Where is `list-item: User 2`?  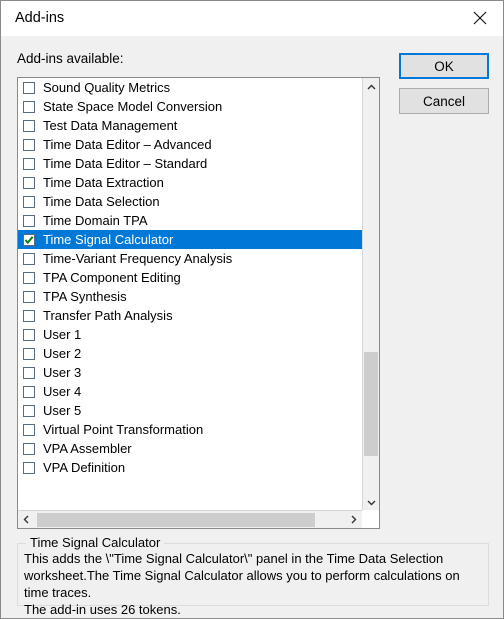
list-item: User 2 is located at coordinates (190, 353).